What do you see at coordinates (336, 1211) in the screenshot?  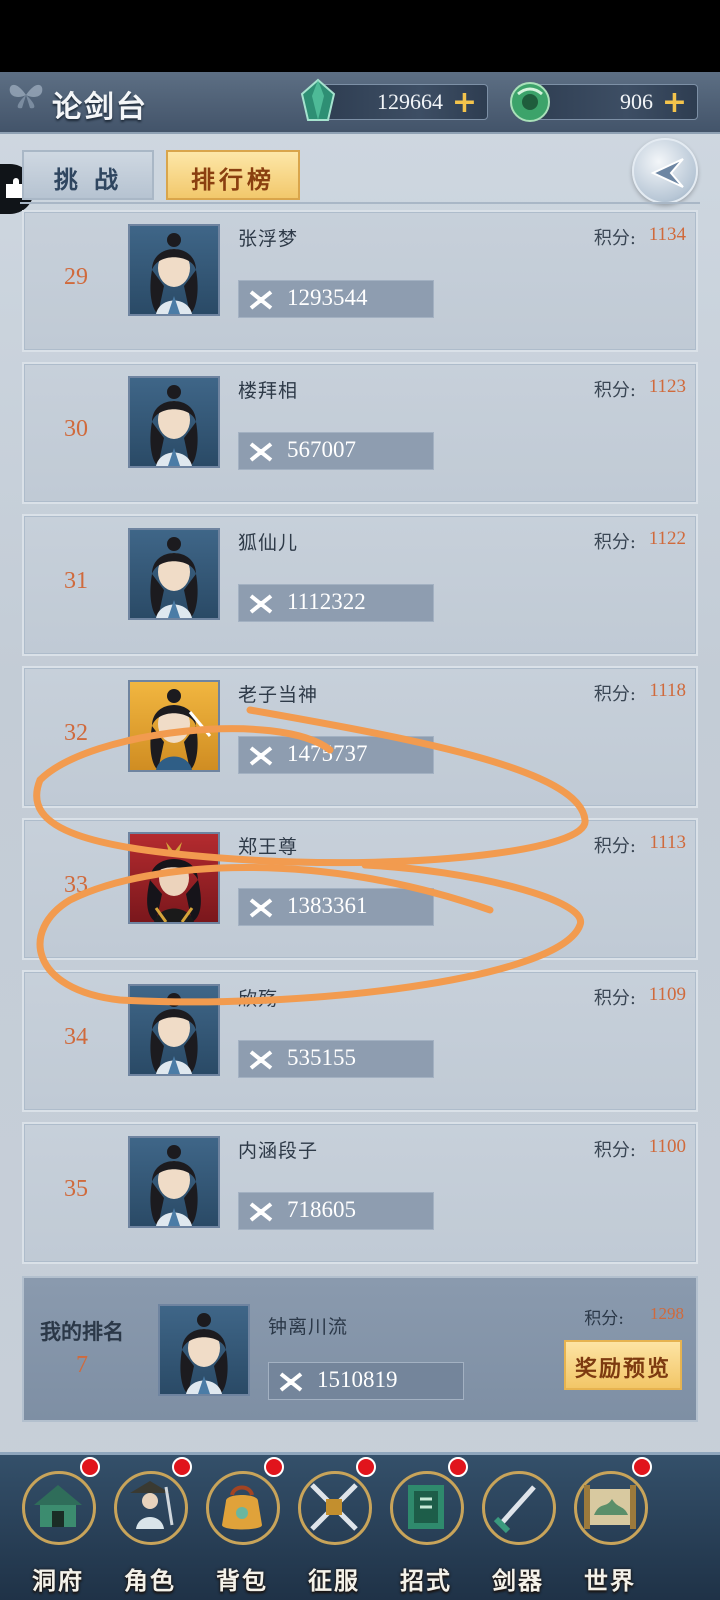 I see `combat-power: 718605` at bounding box center [336, 1211].